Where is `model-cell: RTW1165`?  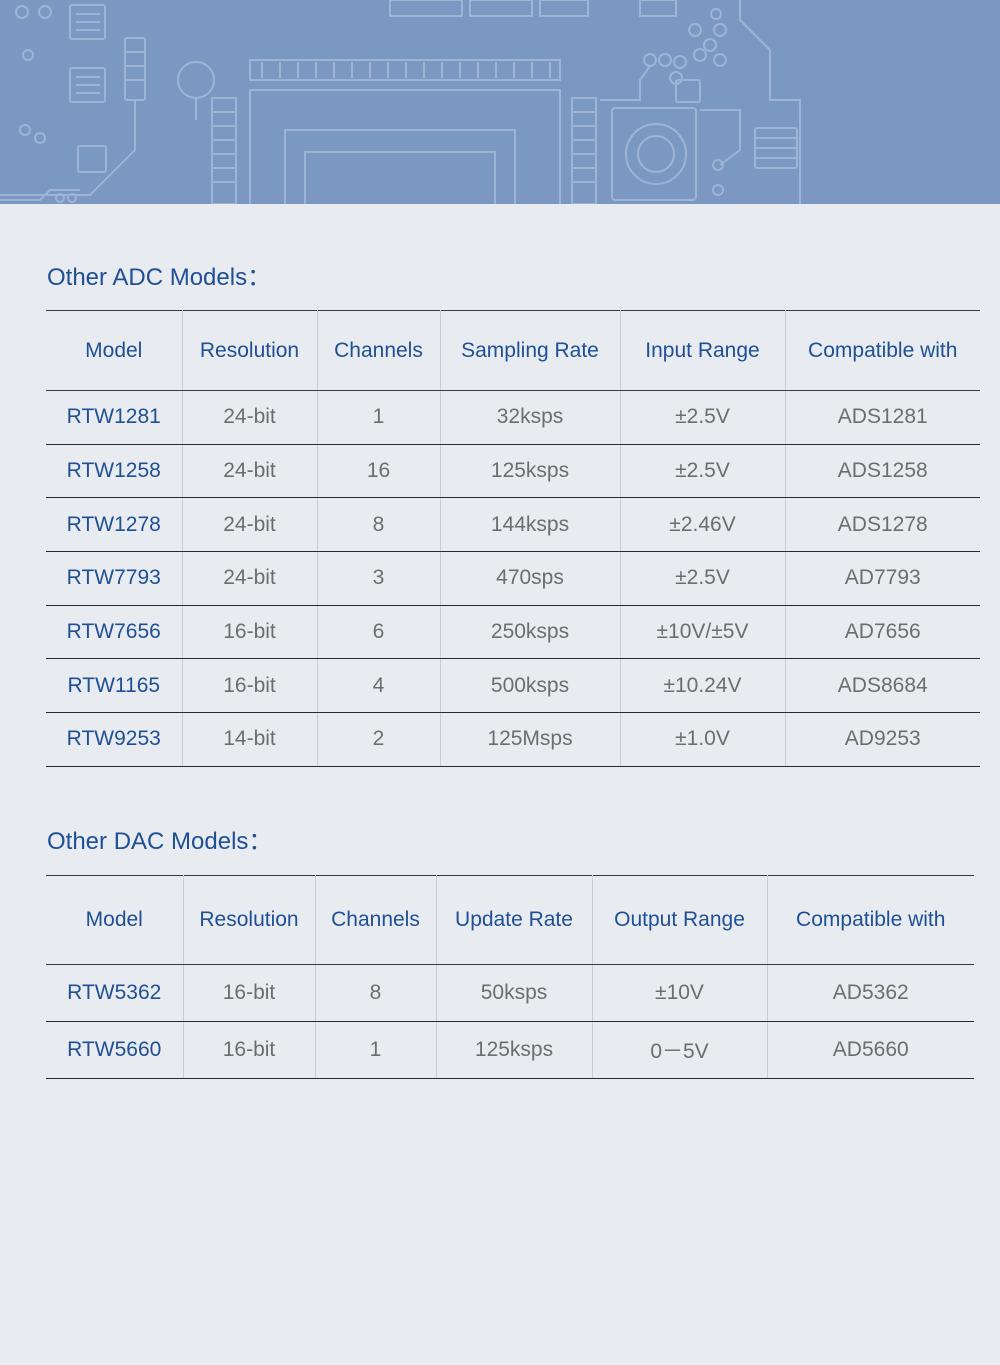 model-cell: RTW1165 is located at coordinates (114, 686).